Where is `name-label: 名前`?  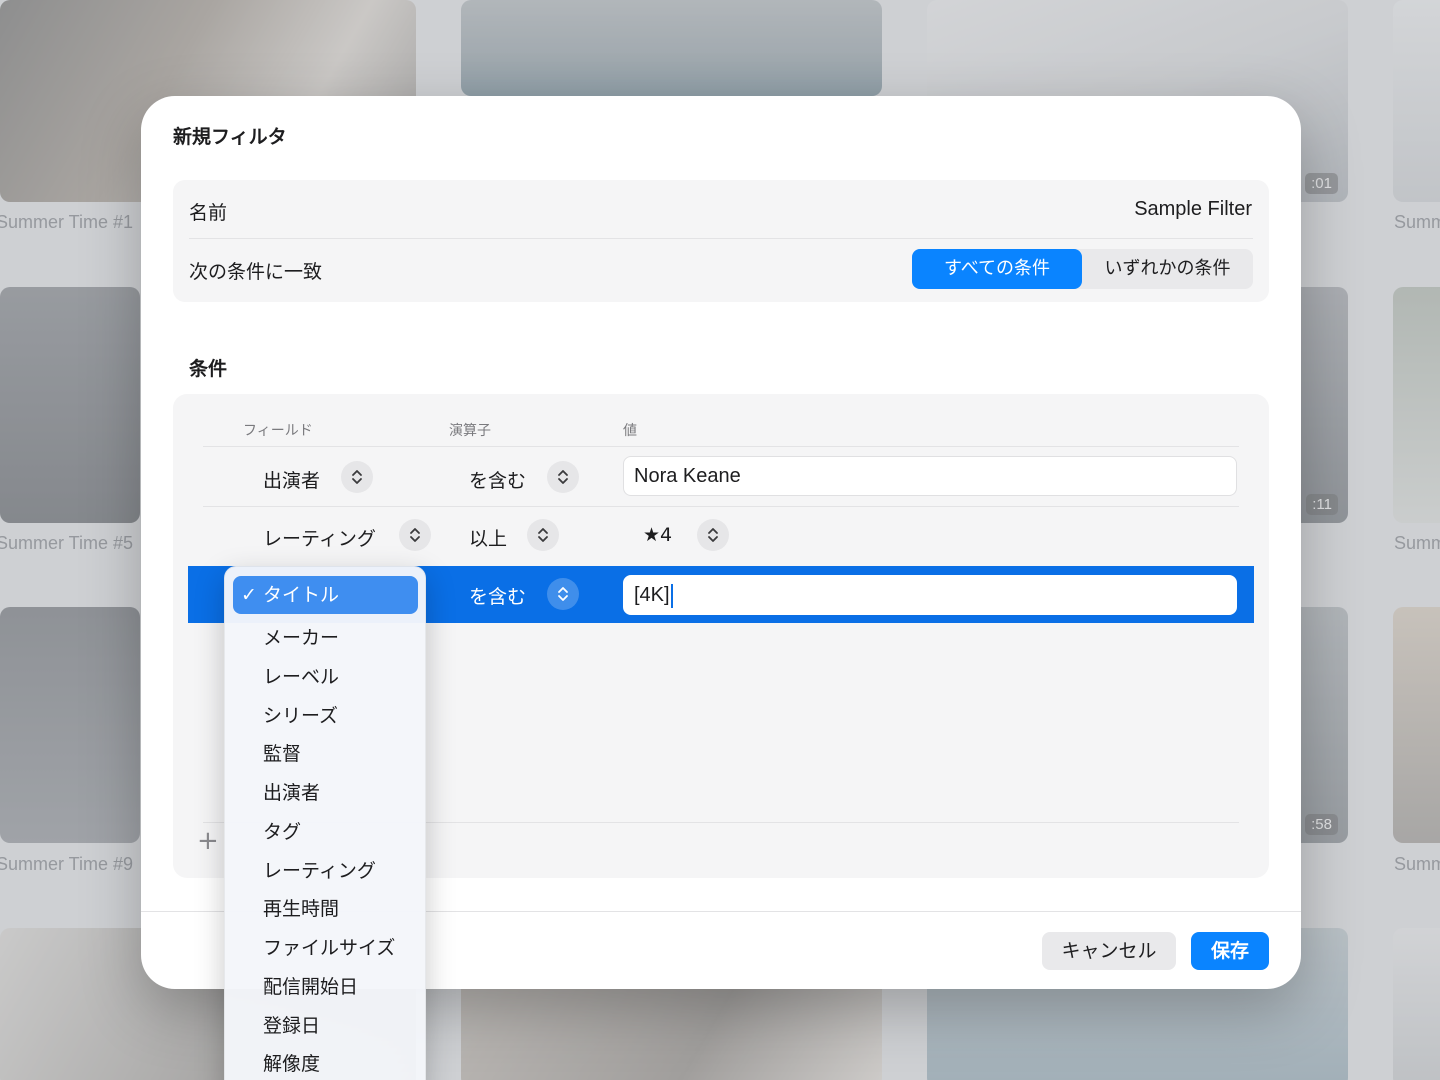
name-label: 名前 is located at coordinates (208, 213).